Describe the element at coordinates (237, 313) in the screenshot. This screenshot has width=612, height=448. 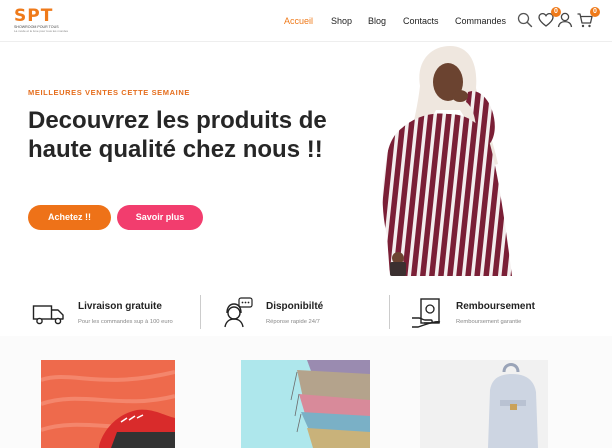
I see `support-agent-icon` at that location.